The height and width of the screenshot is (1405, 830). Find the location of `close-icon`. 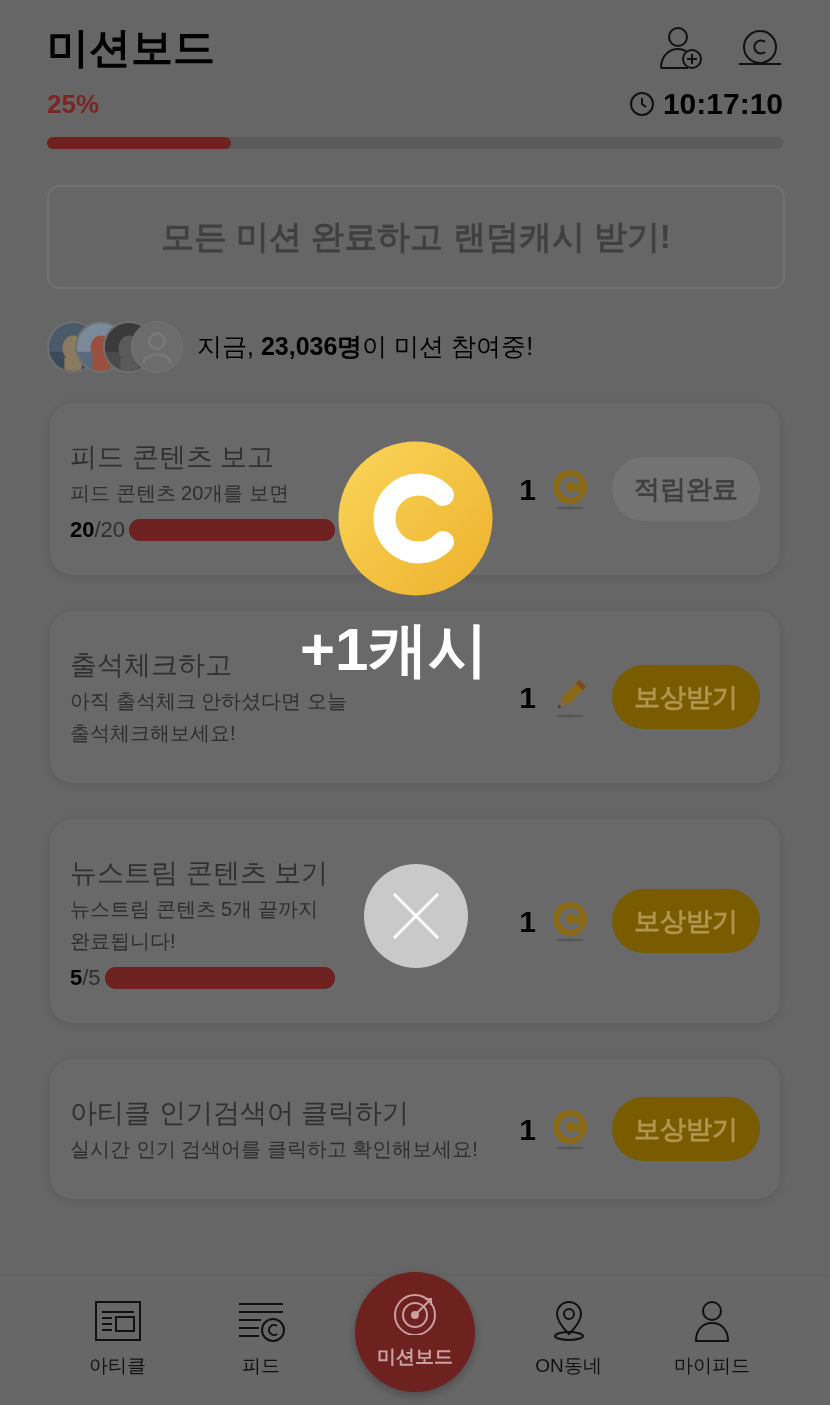

close-icon is located at coordinates (416, 916).